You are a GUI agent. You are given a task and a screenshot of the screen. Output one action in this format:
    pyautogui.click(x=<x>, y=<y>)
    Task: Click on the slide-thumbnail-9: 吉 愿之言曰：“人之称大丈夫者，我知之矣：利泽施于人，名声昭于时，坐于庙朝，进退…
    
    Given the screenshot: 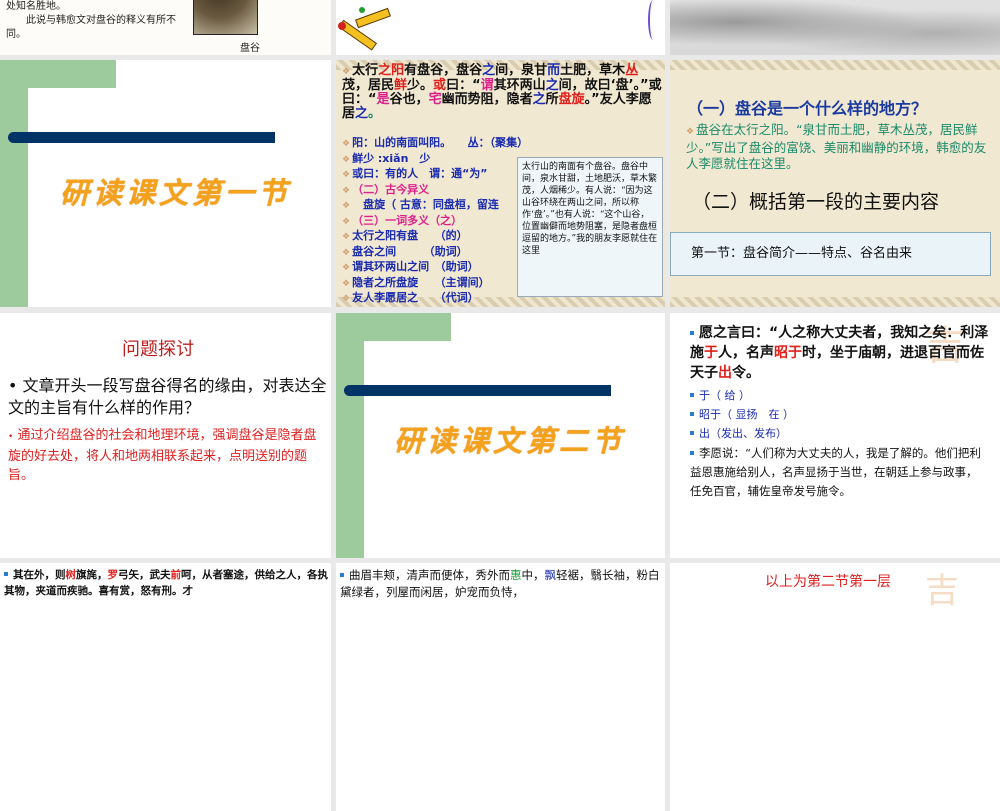 What is the action you would take?
    pyautogui.click(x=835, y=435)
    